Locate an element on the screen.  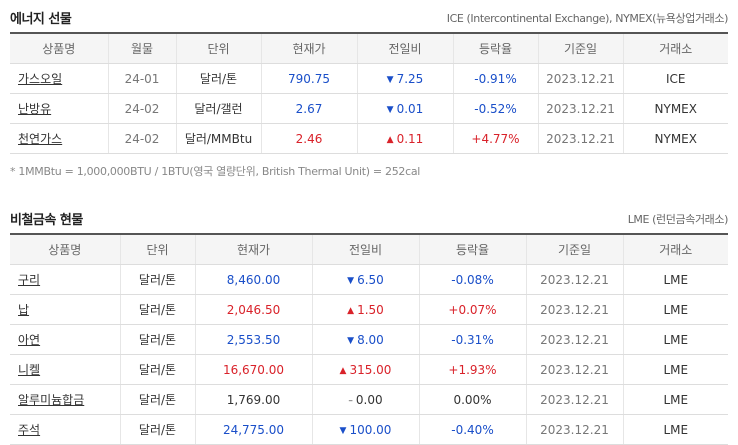
rate-cell: -0.40% is located at coordinates (473, 429).